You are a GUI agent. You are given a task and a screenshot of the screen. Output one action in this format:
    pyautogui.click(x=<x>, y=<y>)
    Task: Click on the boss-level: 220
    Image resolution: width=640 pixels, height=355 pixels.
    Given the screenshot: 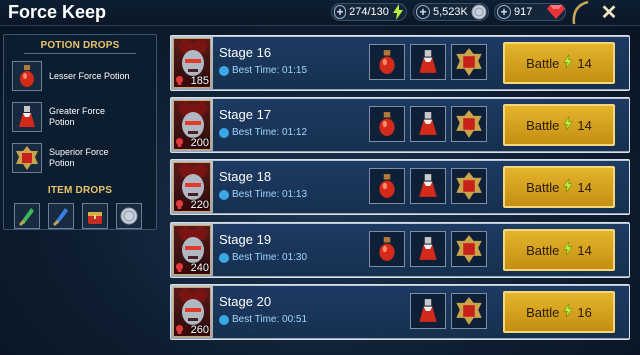 What is the action you would take?
    pyautogui.click(x=199, y=205)
    